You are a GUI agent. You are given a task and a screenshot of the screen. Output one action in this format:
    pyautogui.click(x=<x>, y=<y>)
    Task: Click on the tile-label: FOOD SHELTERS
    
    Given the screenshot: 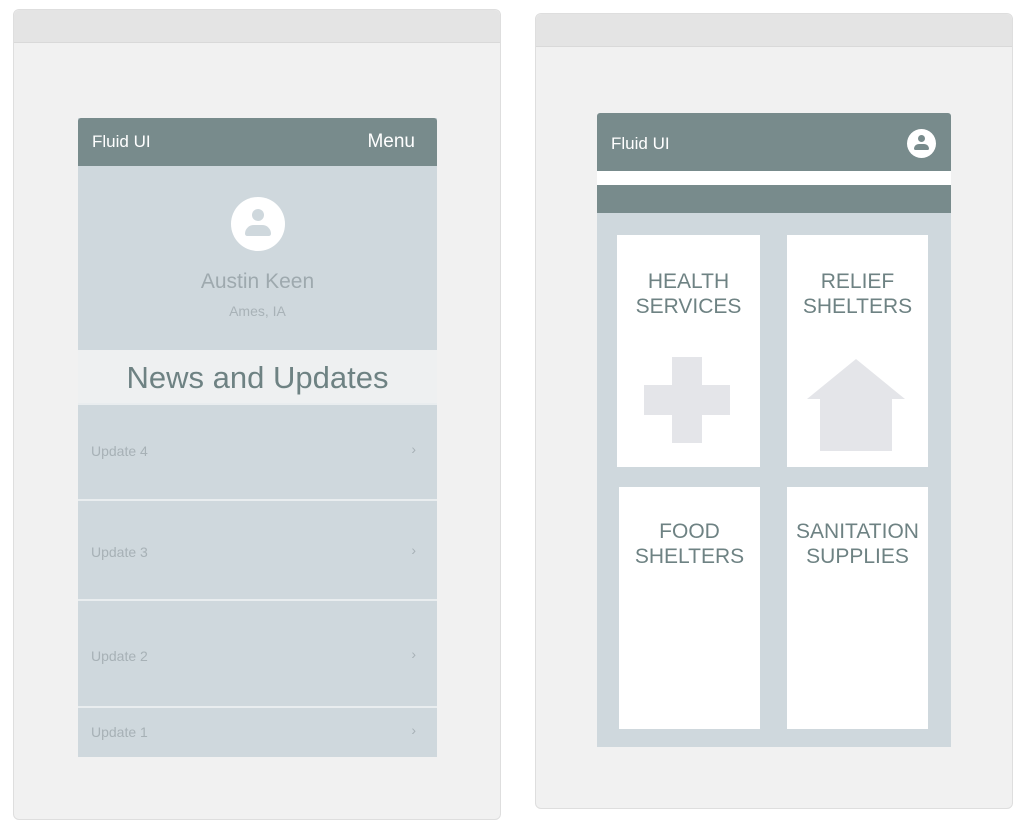 What is the action you would take?
    pyautogui.click(x=689, y=544)
    